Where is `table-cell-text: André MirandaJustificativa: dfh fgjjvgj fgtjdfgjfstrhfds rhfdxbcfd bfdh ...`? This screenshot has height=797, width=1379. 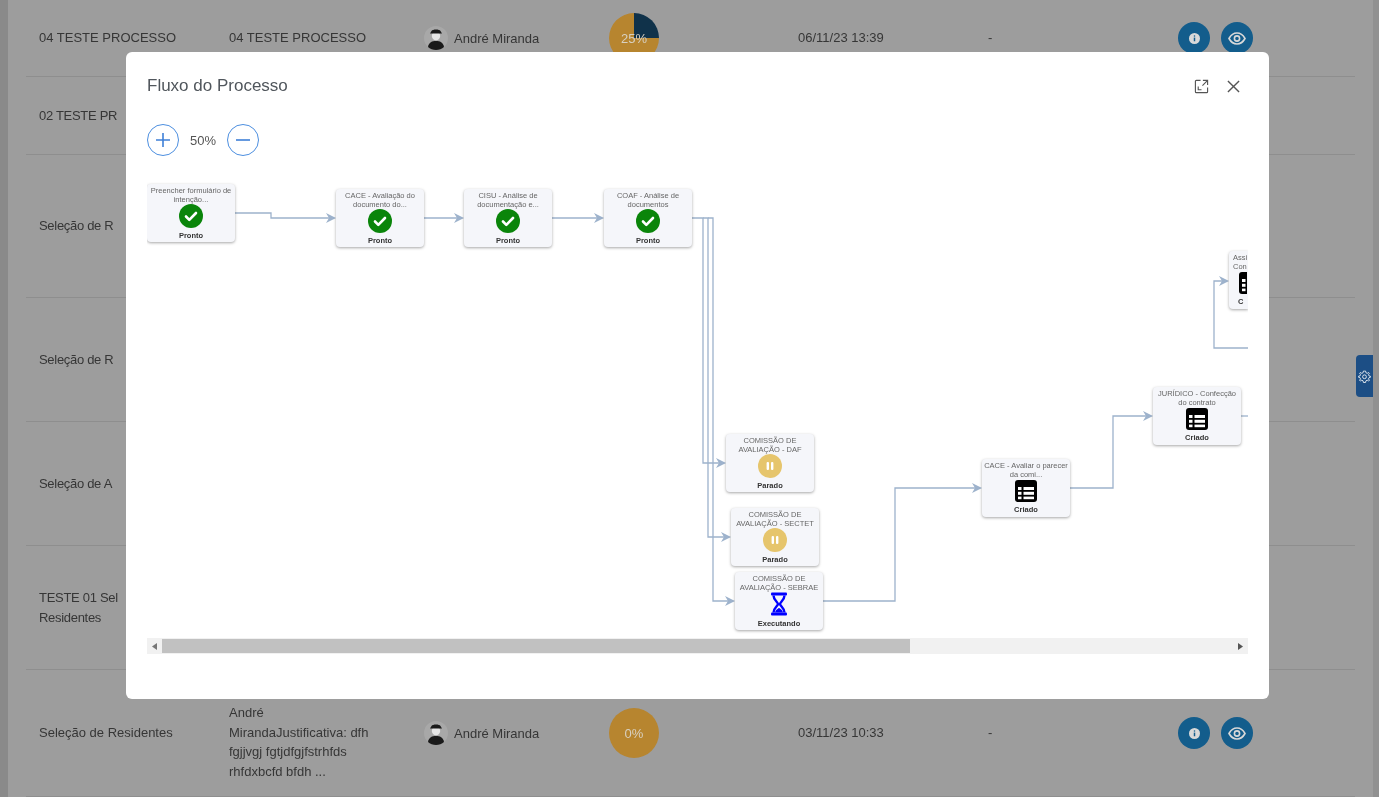 table-cell-text: André MirandaJustificativa: dfh fgjjvgj fgtjdfgjfstrhfds rhfdxbcfd bfdh ... is located at coordinates (299, 742).